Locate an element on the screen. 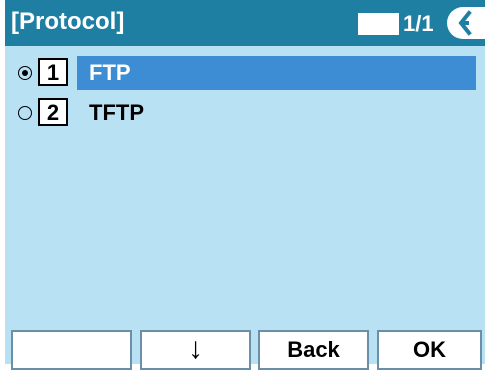 The image size is (485, 370). page-indicator: 1/1 is located at coordinates (418, 23).